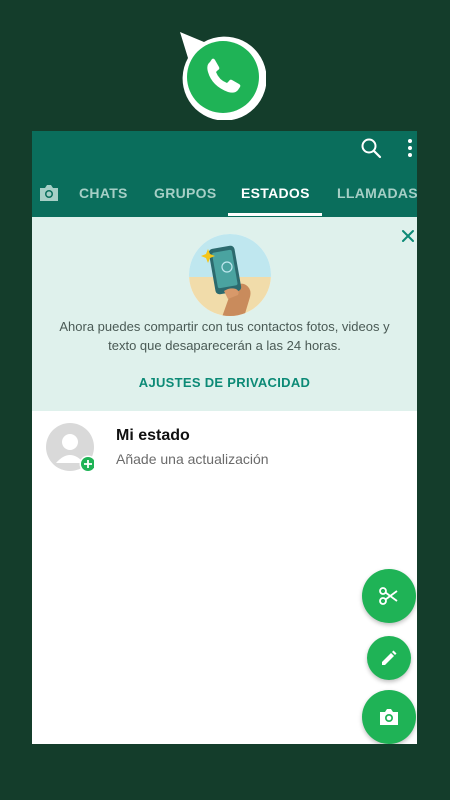 The width and height of the screenshot is (450, 800). I want to click on active-tab-indicator, so click(275, 214).